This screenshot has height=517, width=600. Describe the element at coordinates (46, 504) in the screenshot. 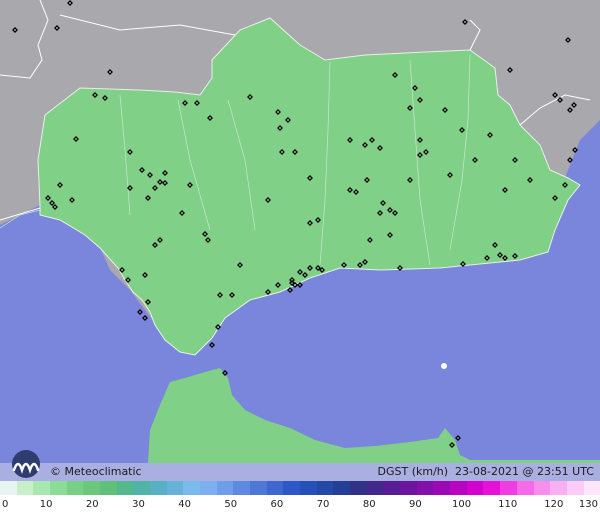

I see `legend-tick-label: 10` at that location.